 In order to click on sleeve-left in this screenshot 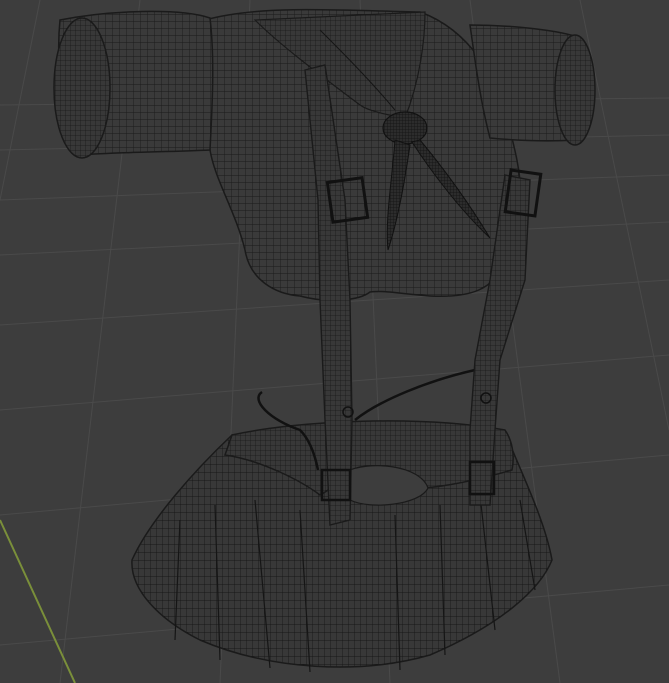, I will do `click(133, 84)`.